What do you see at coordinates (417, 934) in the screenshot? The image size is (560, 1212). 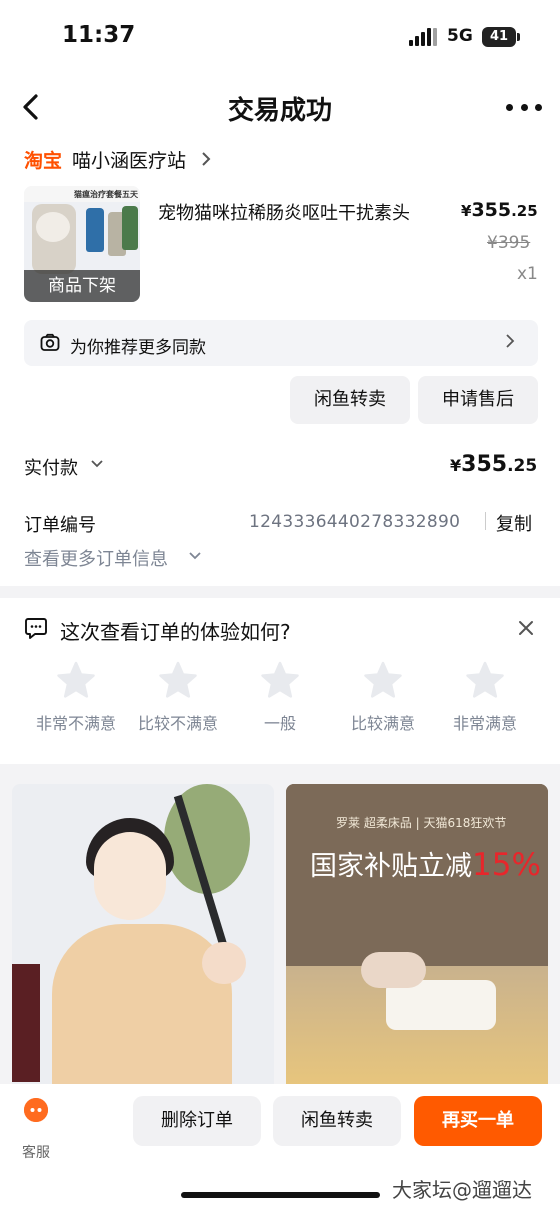 I see `feed-item-ad: 罗莱 超柔床品 | 天猫618狂欢节 国家补贴立减15%` at bounding box center [417, 934].